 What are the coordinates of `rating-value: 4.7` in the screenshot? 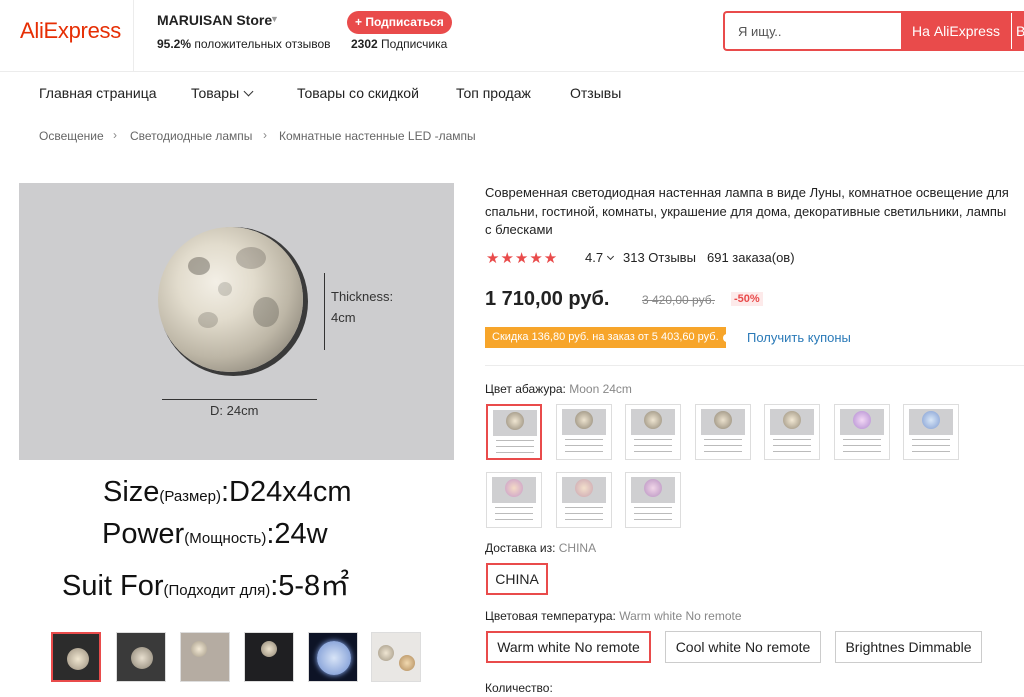 It's located at (600, 257).